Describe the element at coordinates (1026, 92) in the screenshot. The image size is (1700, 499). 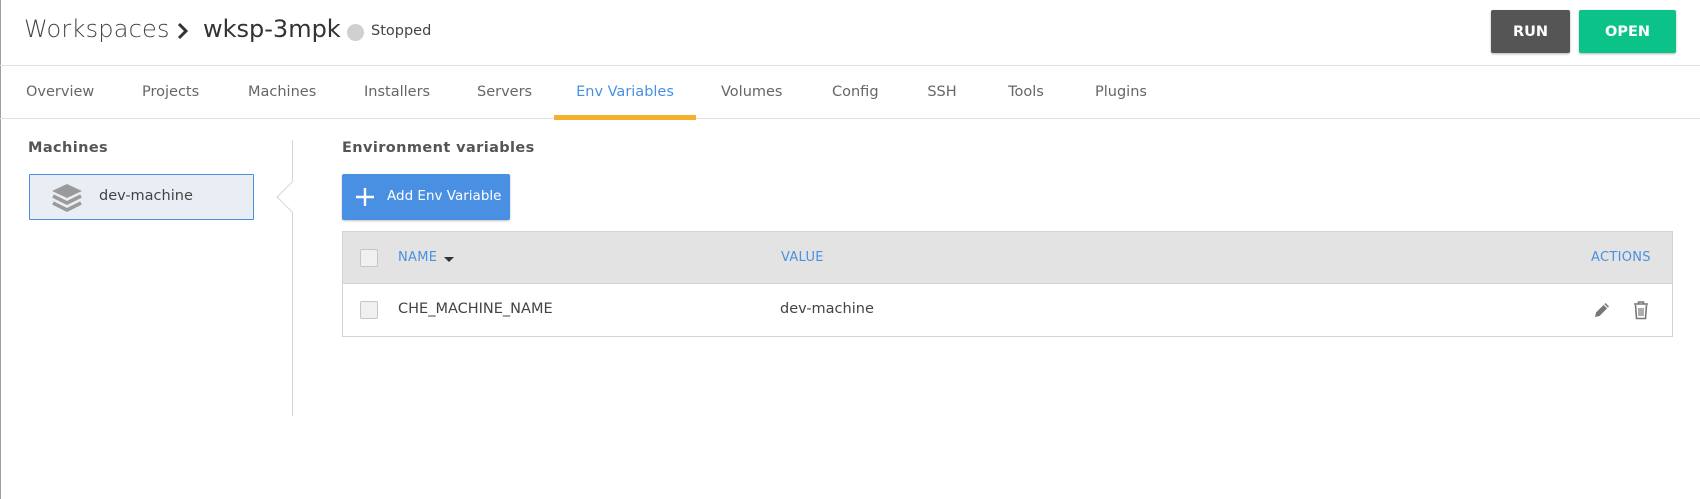
I see `tab-tools: Tools` at that location.